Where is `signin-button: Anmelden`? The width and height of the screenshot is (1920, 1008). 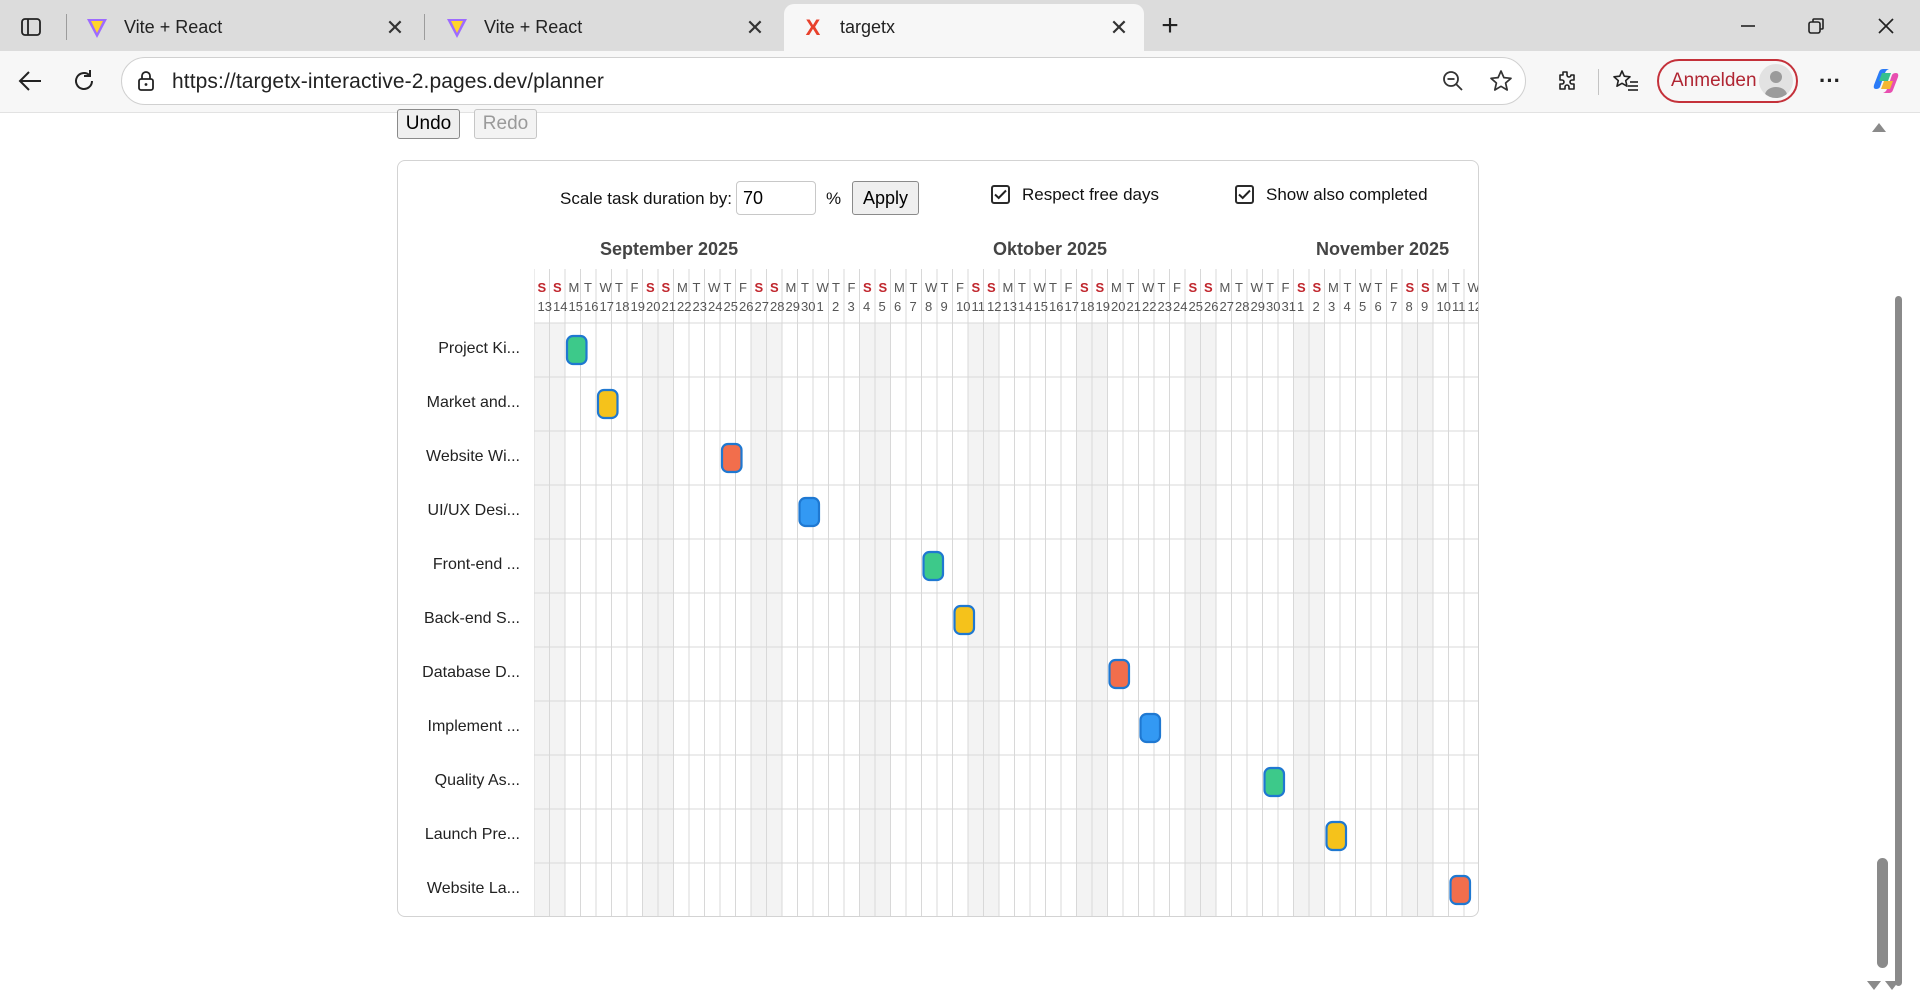
signin-button: Anmelden is located at coordinates (1727, 81).